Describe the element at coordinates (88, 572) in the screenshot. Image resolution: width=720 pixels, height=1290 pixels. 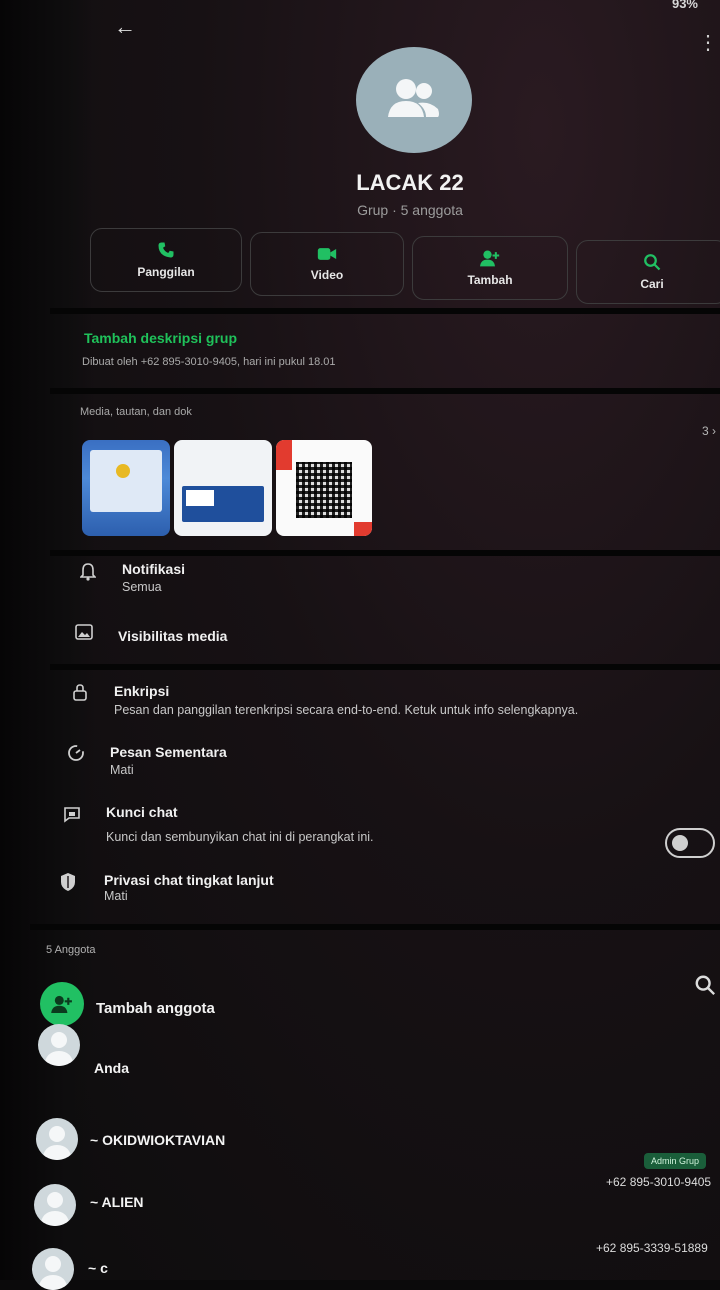
I see `bell-icon` at that location.